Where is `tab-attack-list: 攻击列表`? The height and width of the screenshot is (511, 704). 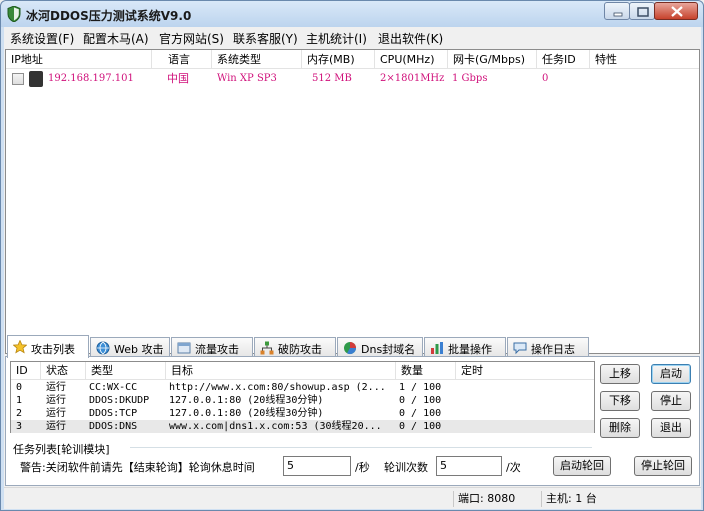
tab-attack-list: 攻击列表 is located at coordinates (48, 346).